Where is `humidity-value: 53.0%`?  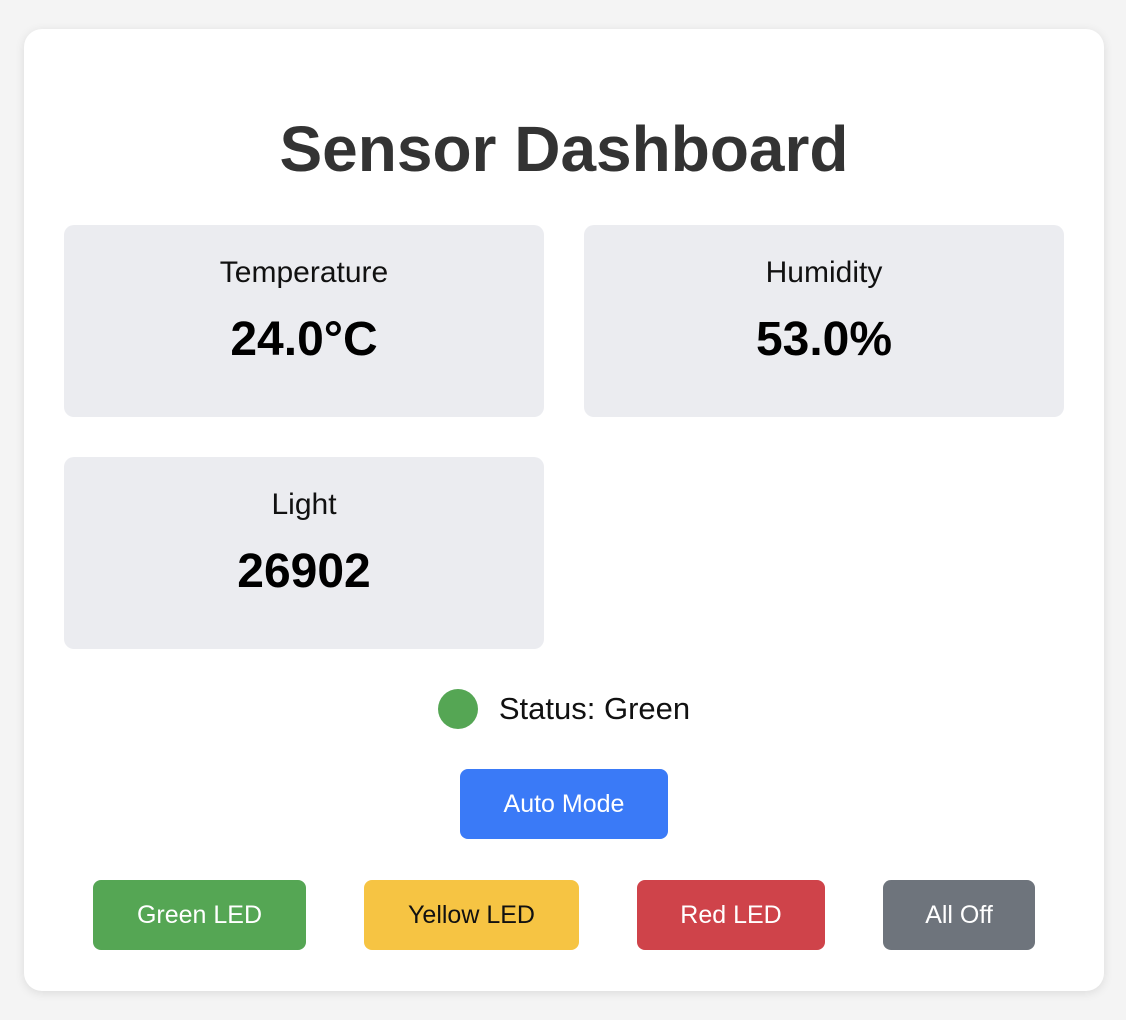 humidity-value: 53.0% is located at coordinates (824, 339).